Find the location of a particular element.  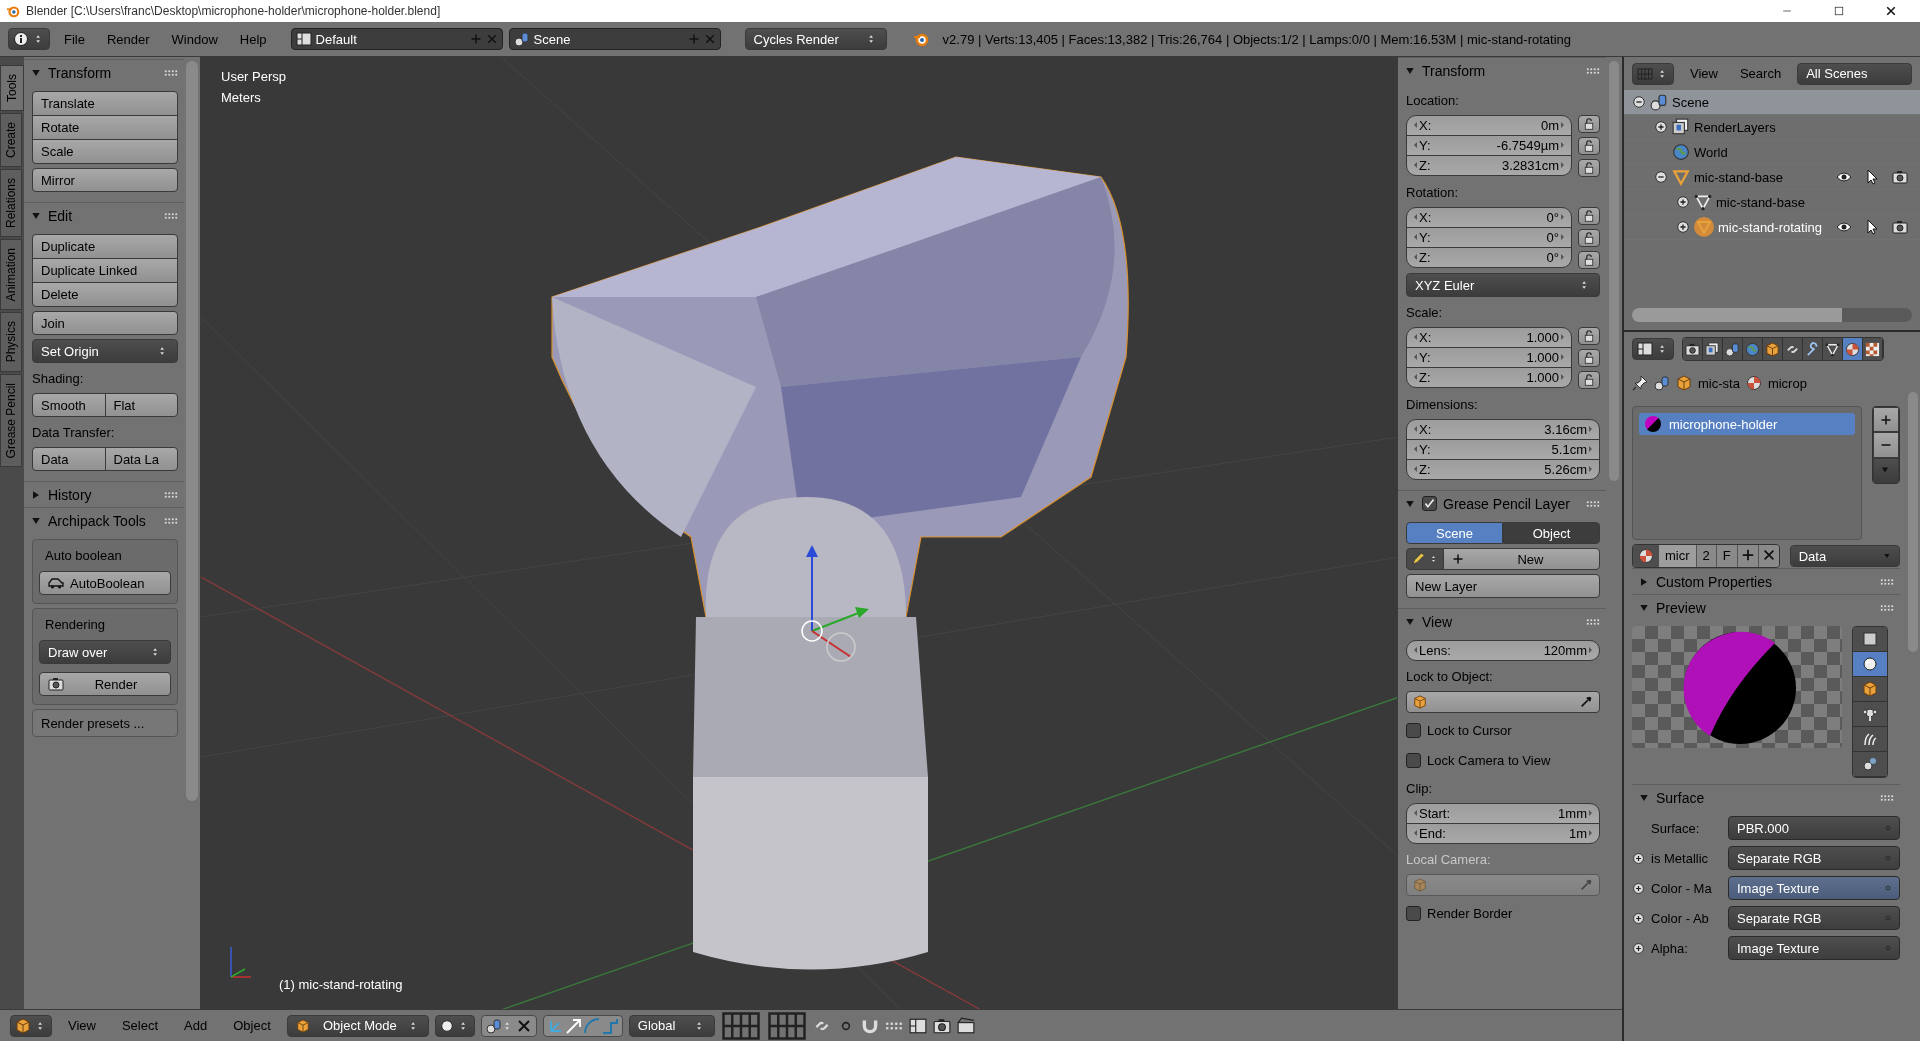

scene-field: Scene is located at coordinates (614, 39).